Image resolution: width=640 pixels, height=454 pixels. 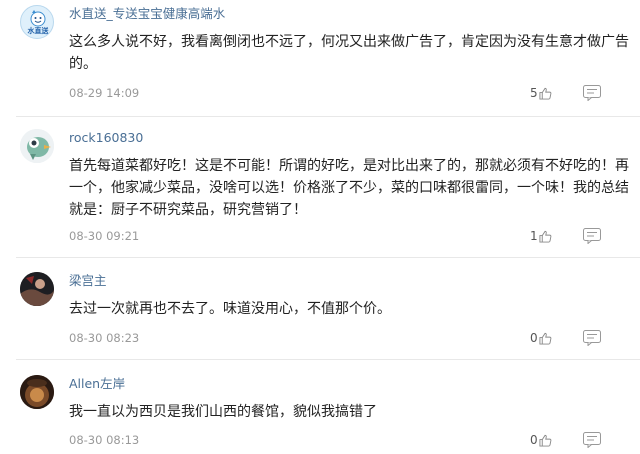 What do you see at coordinates (106, 138) in the screenshot?
I see `comment-username: rock160830` at bounding box center [106, 138].